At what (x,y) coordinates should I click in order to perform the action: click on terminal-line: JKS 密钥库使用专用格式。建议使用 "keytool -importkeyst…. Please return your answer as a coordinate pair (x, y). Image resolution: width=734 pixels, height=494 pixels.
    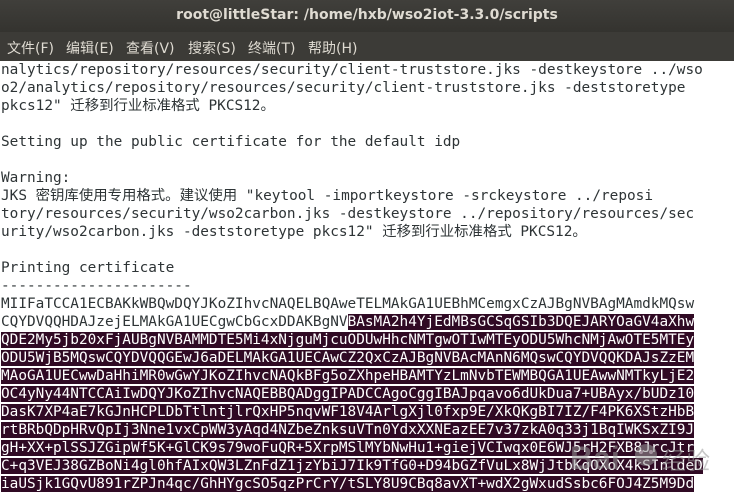
    Looking at the image, I should click on (327, 196).